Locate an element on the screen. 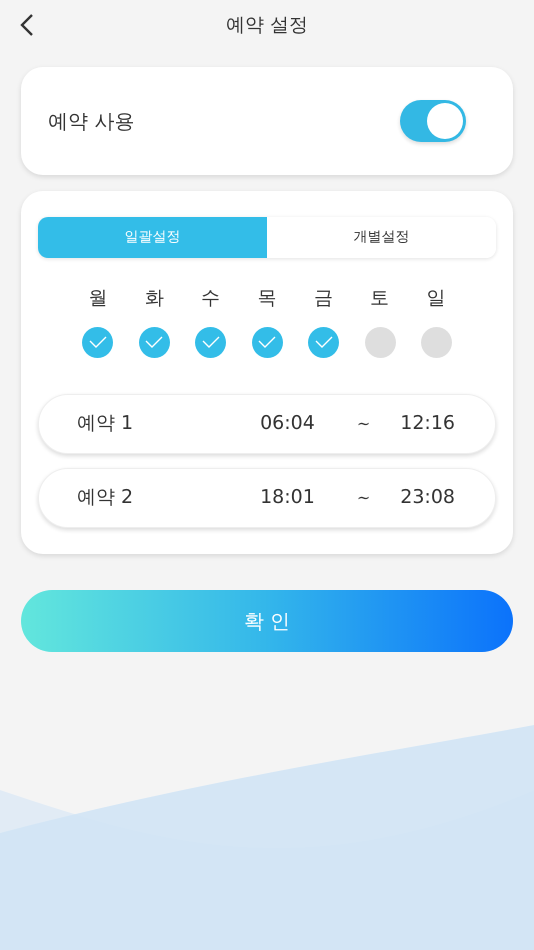  tab: 개별설정 is located at coordinates (381, 237).